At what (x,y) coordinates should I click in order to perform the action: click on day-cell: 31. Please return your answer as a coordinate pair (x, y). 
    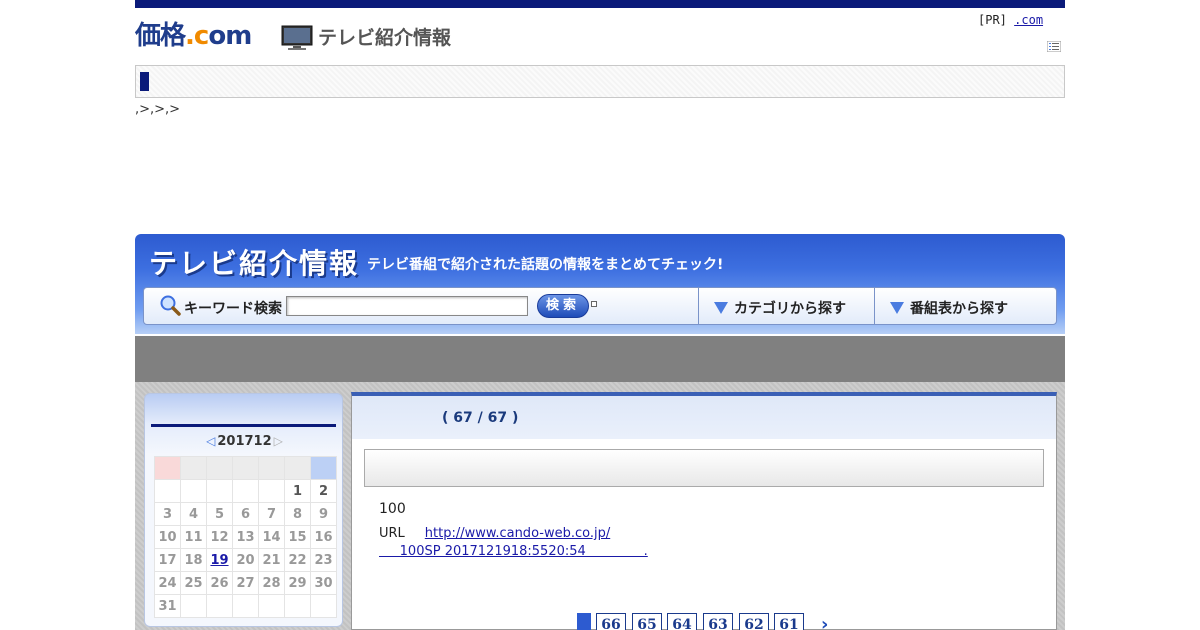
    Looking at the image, I should click on (167, 606).